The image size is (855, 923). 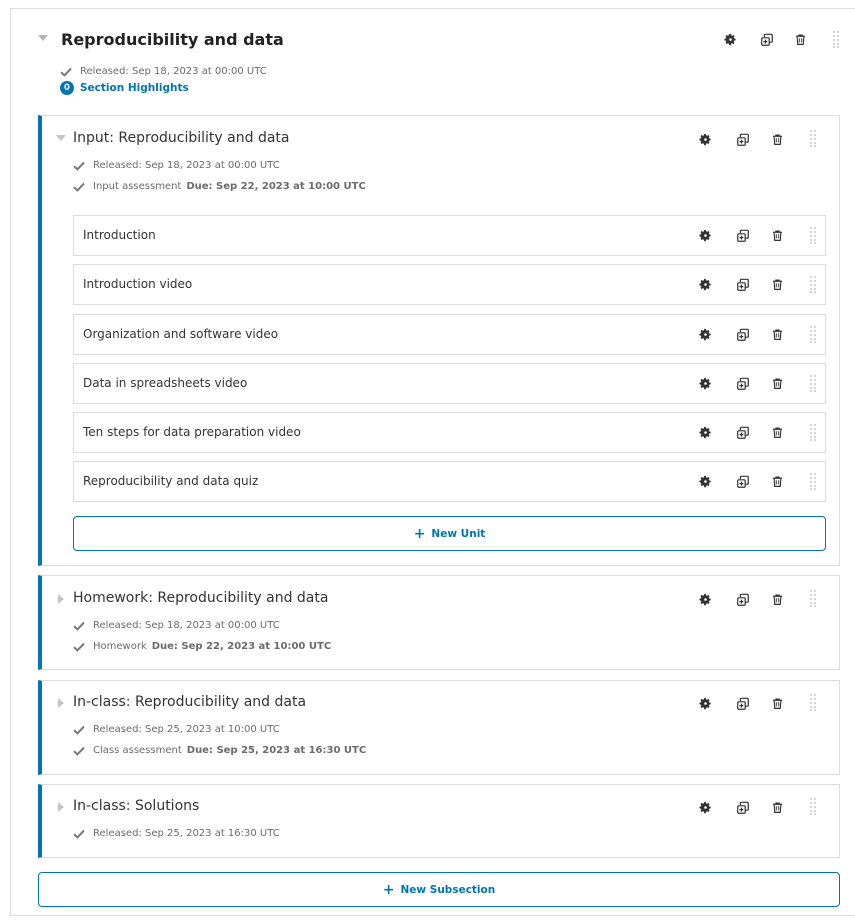 I want to click on section-actions, so click(x=766, y=40).